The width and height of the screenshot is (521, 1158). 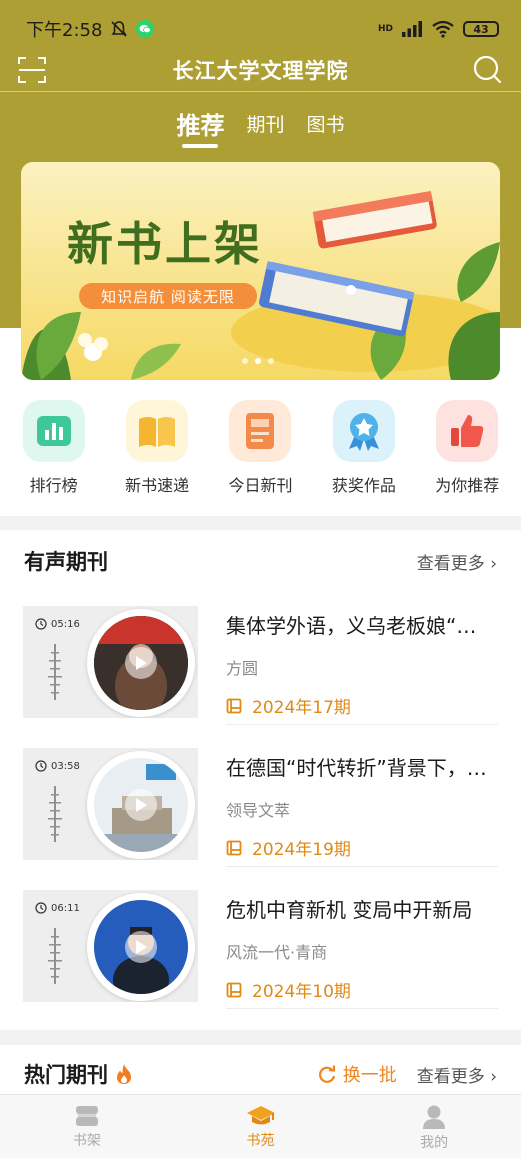 I want to click on nav-me-label: 我的, so click(x=434, y=1143).